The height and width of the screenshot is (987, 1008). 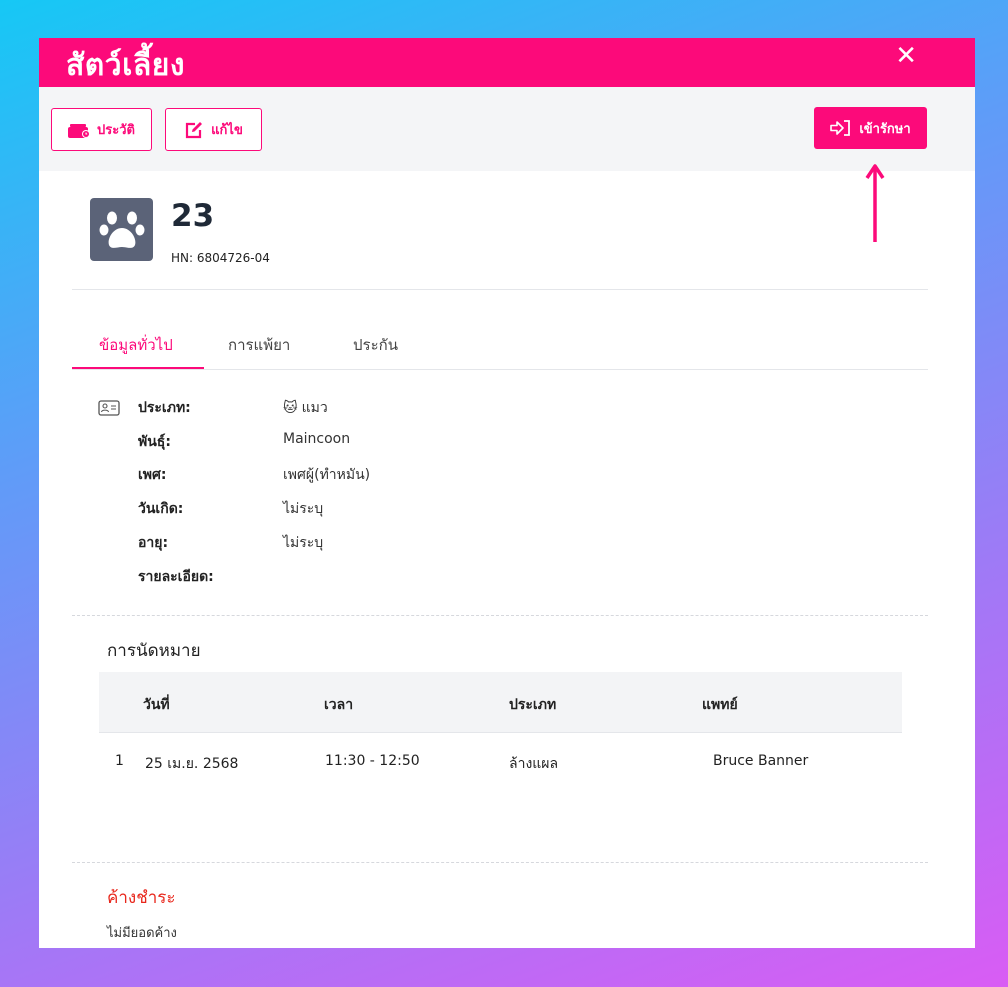 What do you see at coordinates (79, 130) in the screenshot?
I see `wallet-icon` at bounding box center [79, 130].